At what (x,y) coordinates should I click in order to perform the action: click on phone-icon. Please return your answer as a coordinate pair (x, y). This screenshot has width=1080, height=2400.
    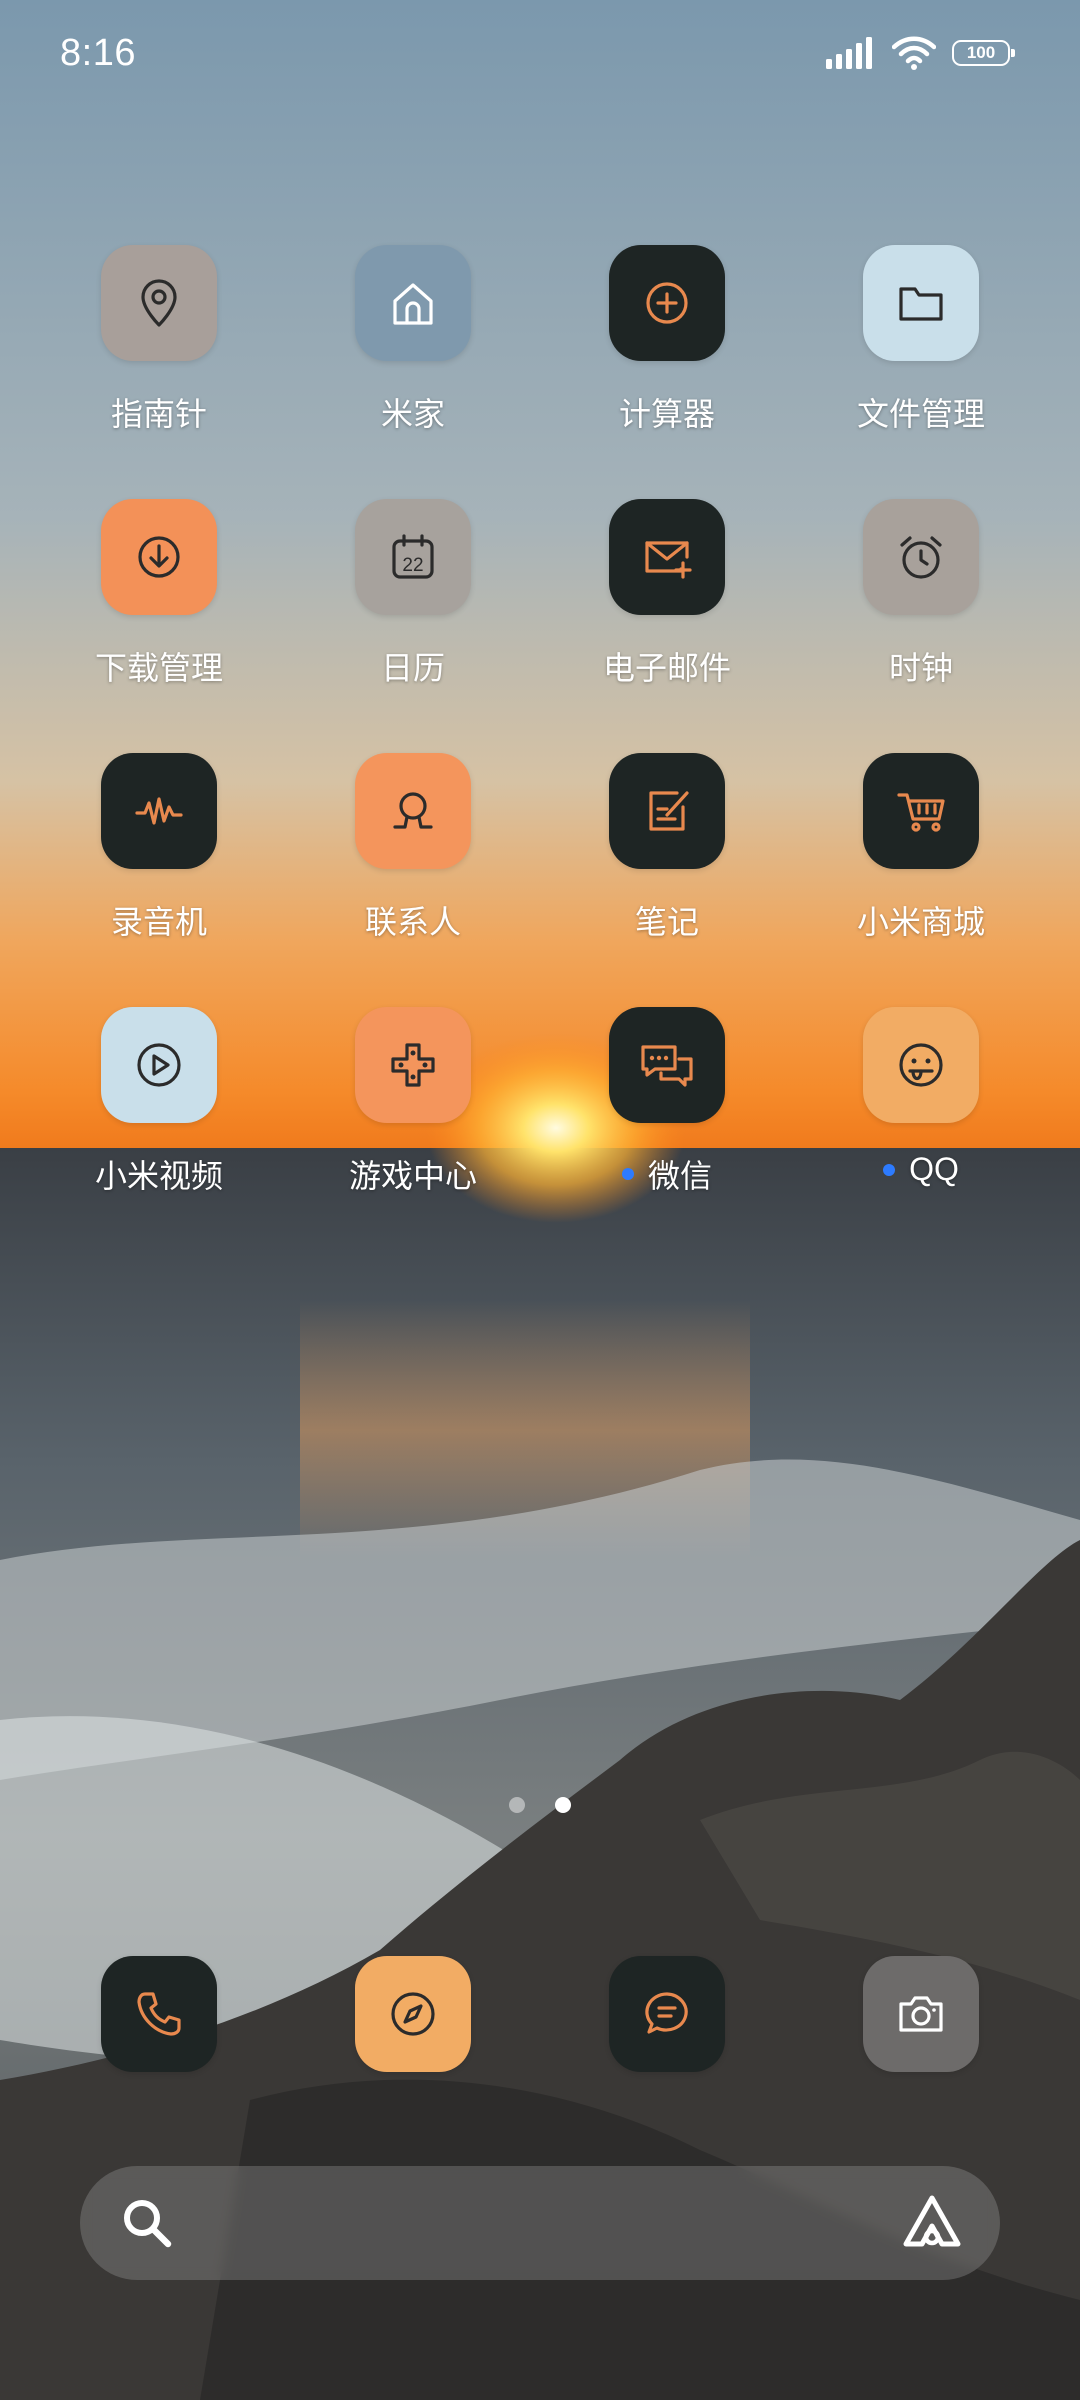
    Looking at the image, I should click on (159, 2014).